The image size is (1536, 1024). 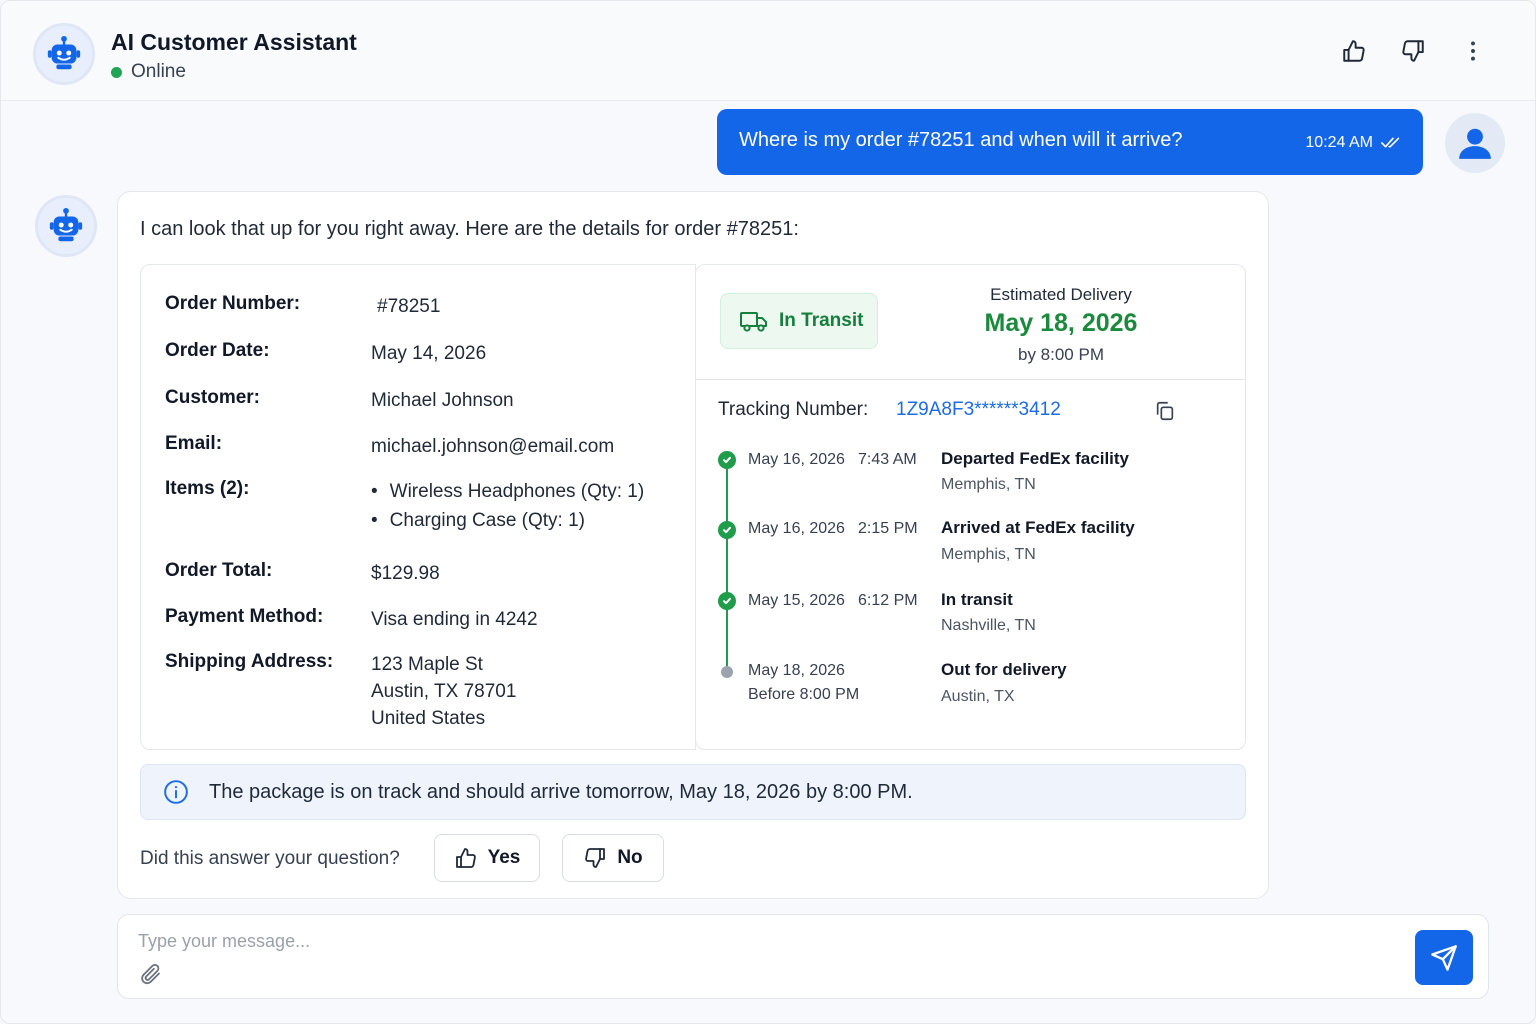 I want to click on thumbs-up-button, so click(x=1354, y=51).